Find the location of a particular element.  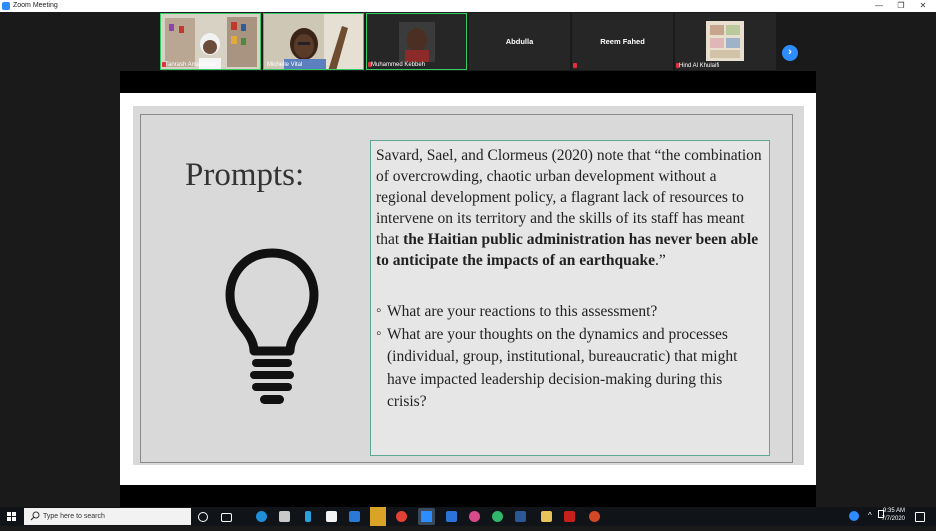

itunes-icon is located at coordinates (474, 516).